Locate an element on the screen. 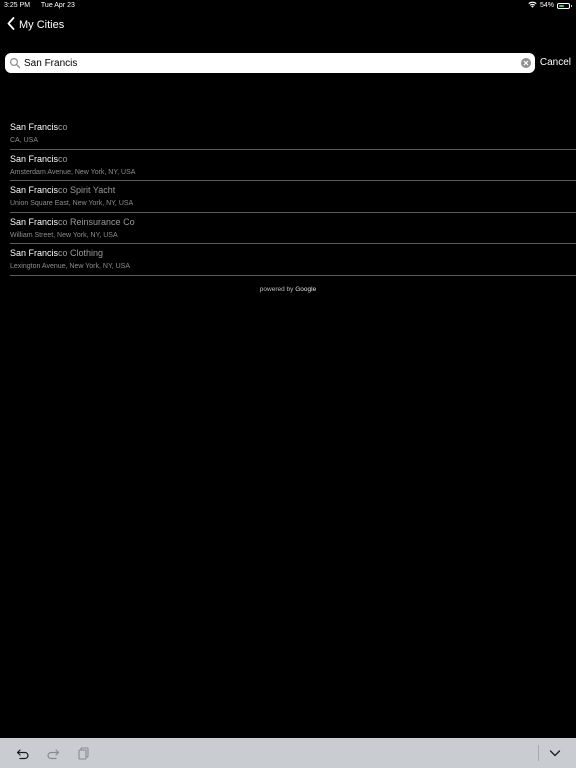 The image size is (576, 768). search-row: Cancel is located at coordinates (288, 63).